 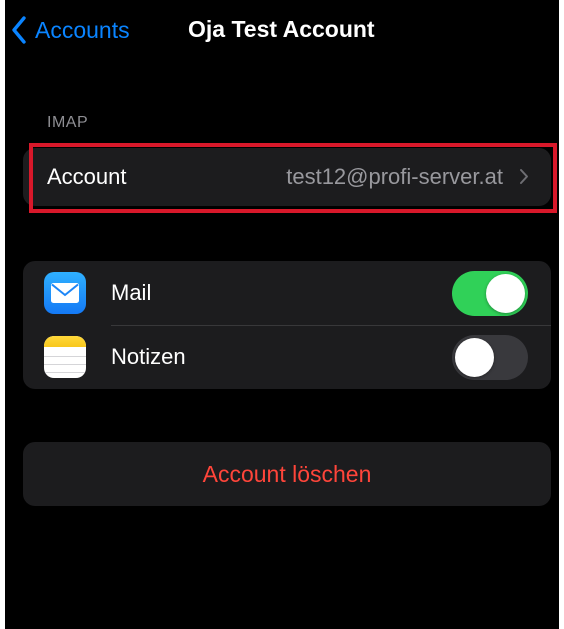 I want to click on delete-group: Account löschen, so click(x=287, y=474).